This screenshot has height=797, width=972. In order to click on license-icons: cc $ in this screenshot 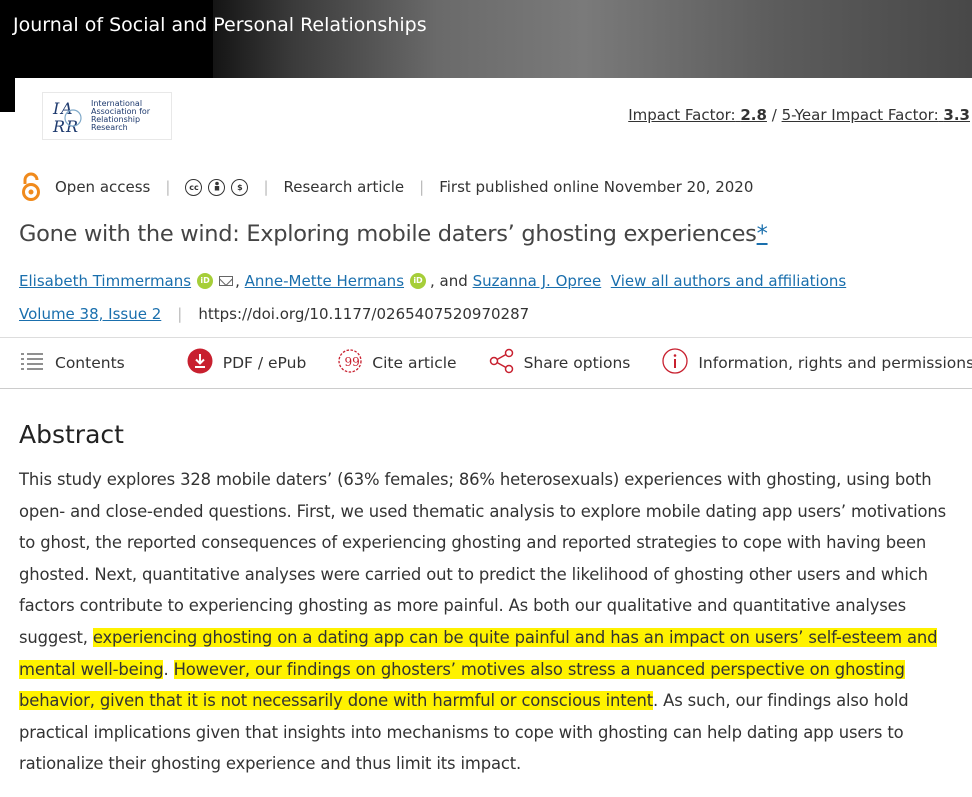, I will do `click(217, 187)`.